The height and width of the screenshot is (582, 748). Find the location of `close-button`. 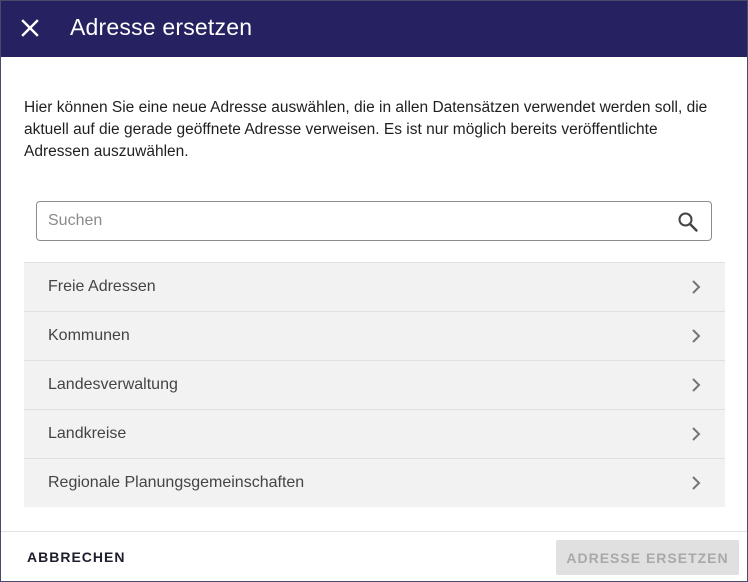

close-button is located at coordinates (30, 28).